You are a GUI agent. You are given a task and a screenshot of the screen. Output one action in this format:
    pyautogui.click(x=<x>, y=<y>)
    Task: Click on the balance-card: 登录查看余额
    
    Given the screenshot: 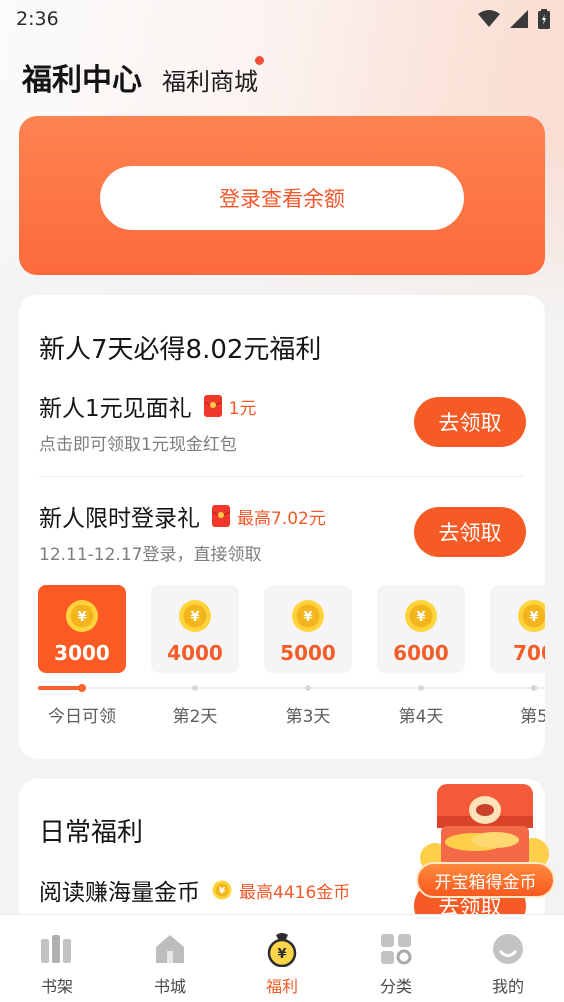 What is the action you would take?
    pyautogui.click(x=282, y=195)
    